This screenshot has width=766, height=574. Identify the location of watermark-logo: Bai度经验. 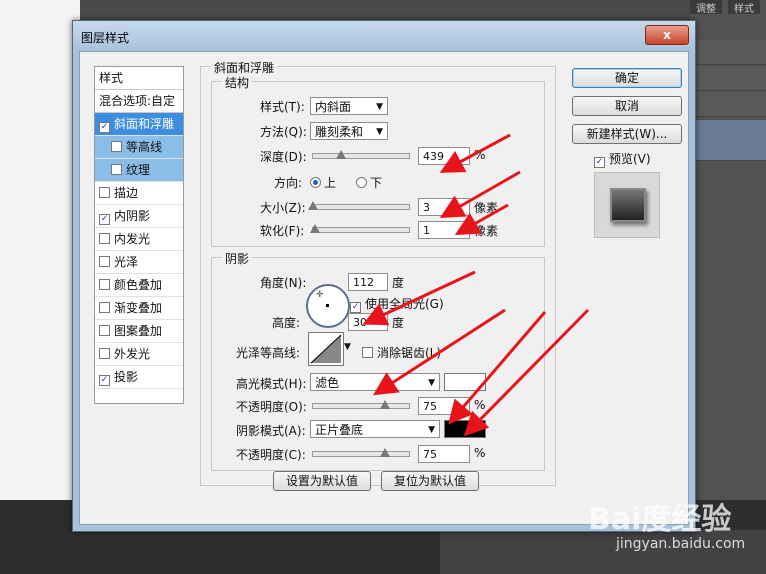
(660, 519).